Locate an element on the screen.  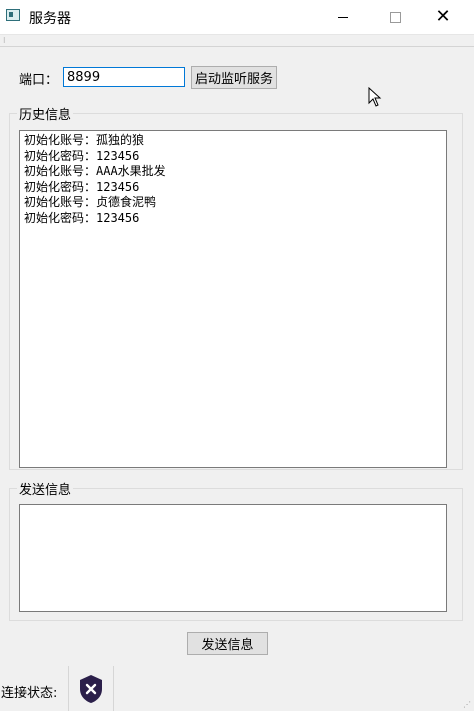
disconnected-shield-icon is located at coordinates (91, 688).